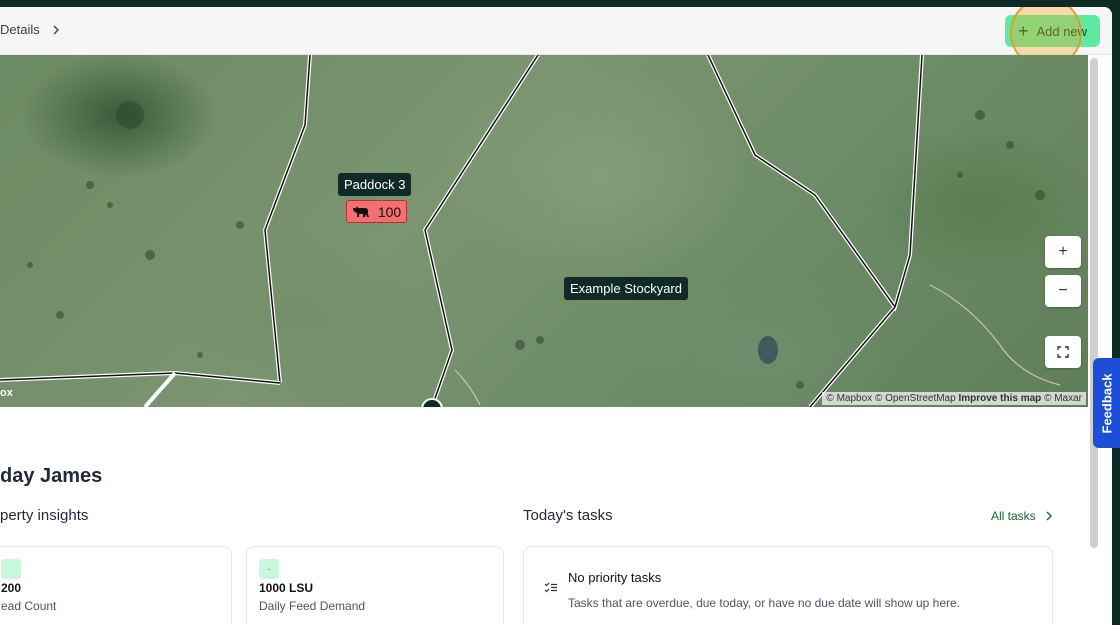 This screenshot has width=1120, height=625. What do you see at coordinates (1062, 31) in the screenshot?
I see `add-new-label: Add new` at bounding box center [1062, 31].